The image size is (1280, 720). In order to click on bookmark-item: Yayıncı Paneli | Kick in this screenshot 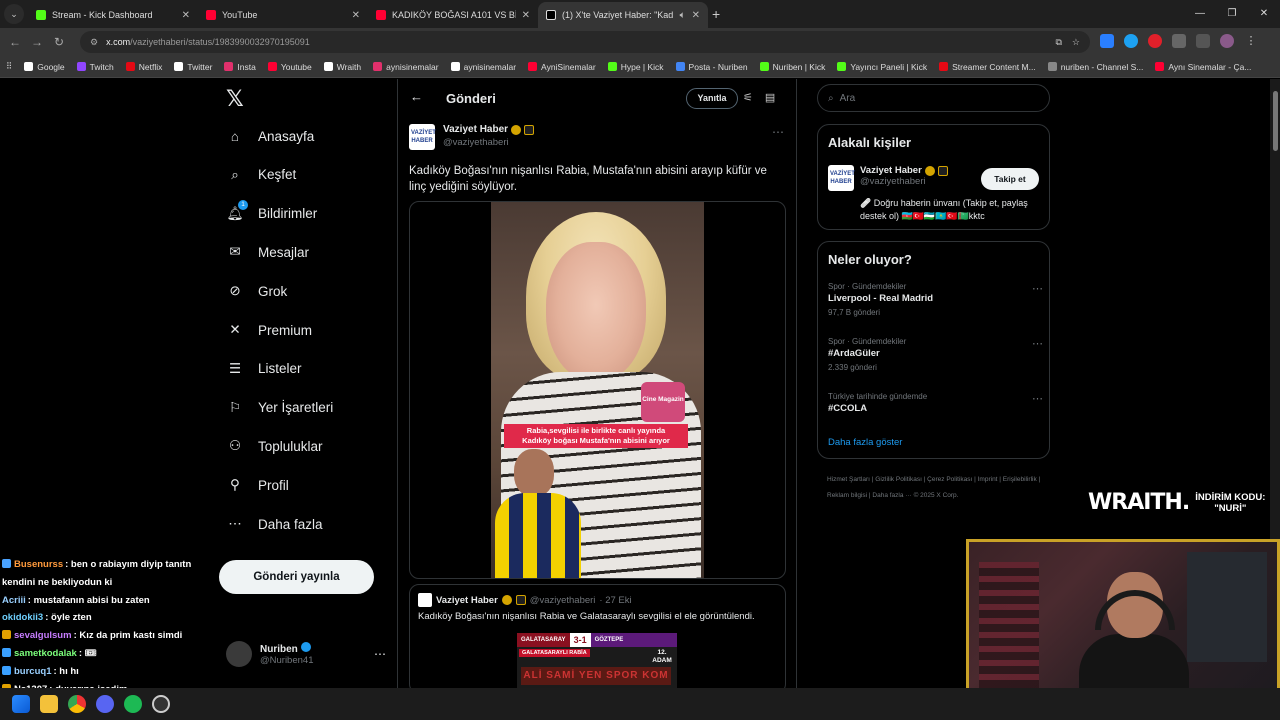, I will do `click(882, 67)`.